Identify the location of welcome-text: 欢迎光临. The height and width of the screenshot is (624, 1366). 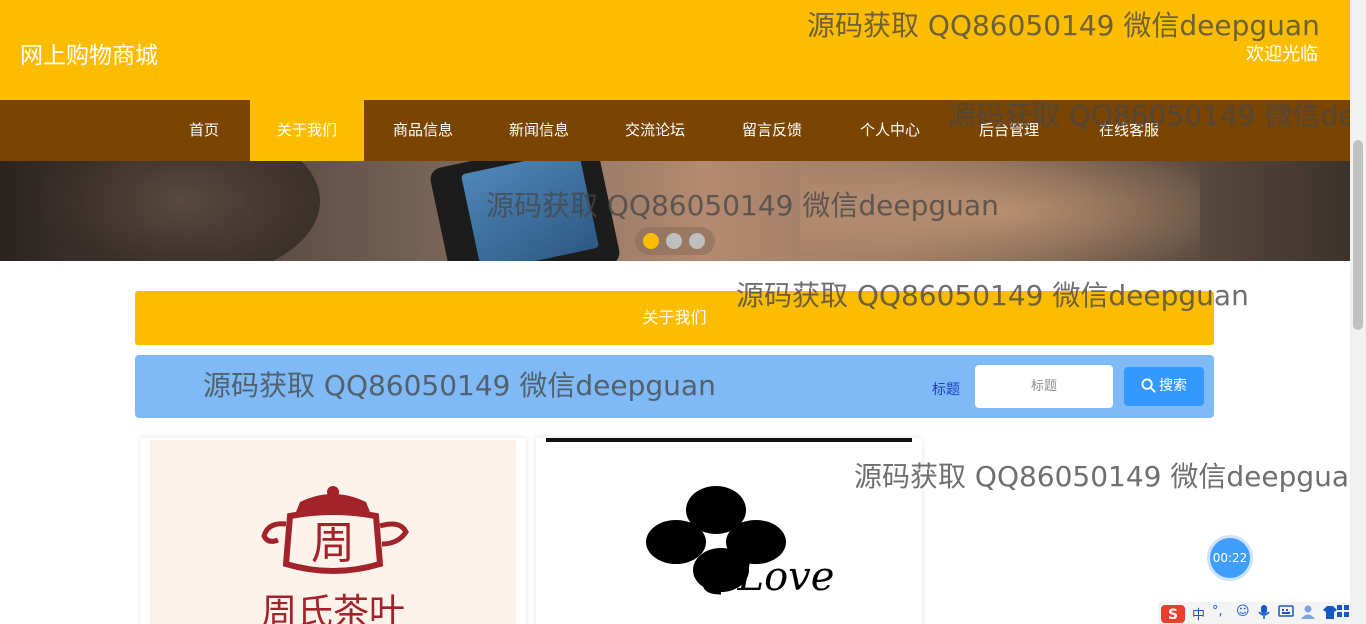
(1282, 54).